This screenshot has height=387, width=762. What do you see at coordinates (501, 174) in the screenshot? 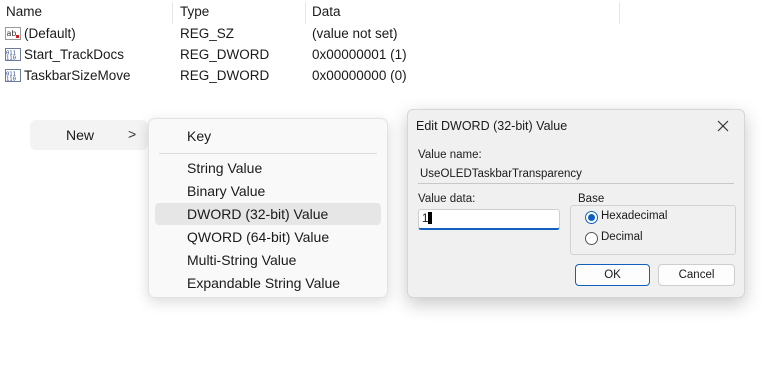
I see `value-name-text: UseOLEDTaskbarTransparency` at bounding box center [501, 174].